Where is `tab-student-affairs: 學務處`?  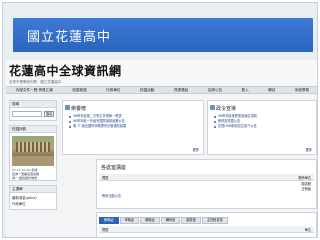 tab-student-affairs: 學務處 is located at coordinates (129, 220).